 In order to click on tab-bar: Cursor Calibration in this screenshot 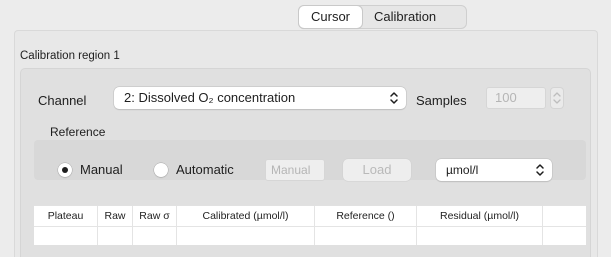, I will do `click(383, 17)`.